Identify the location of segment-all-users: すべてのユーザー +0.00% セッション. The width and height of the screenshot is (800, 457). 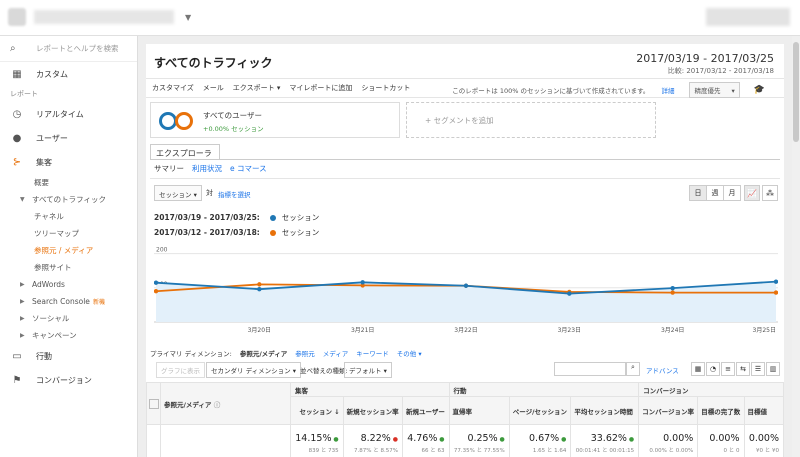
(275, 120).